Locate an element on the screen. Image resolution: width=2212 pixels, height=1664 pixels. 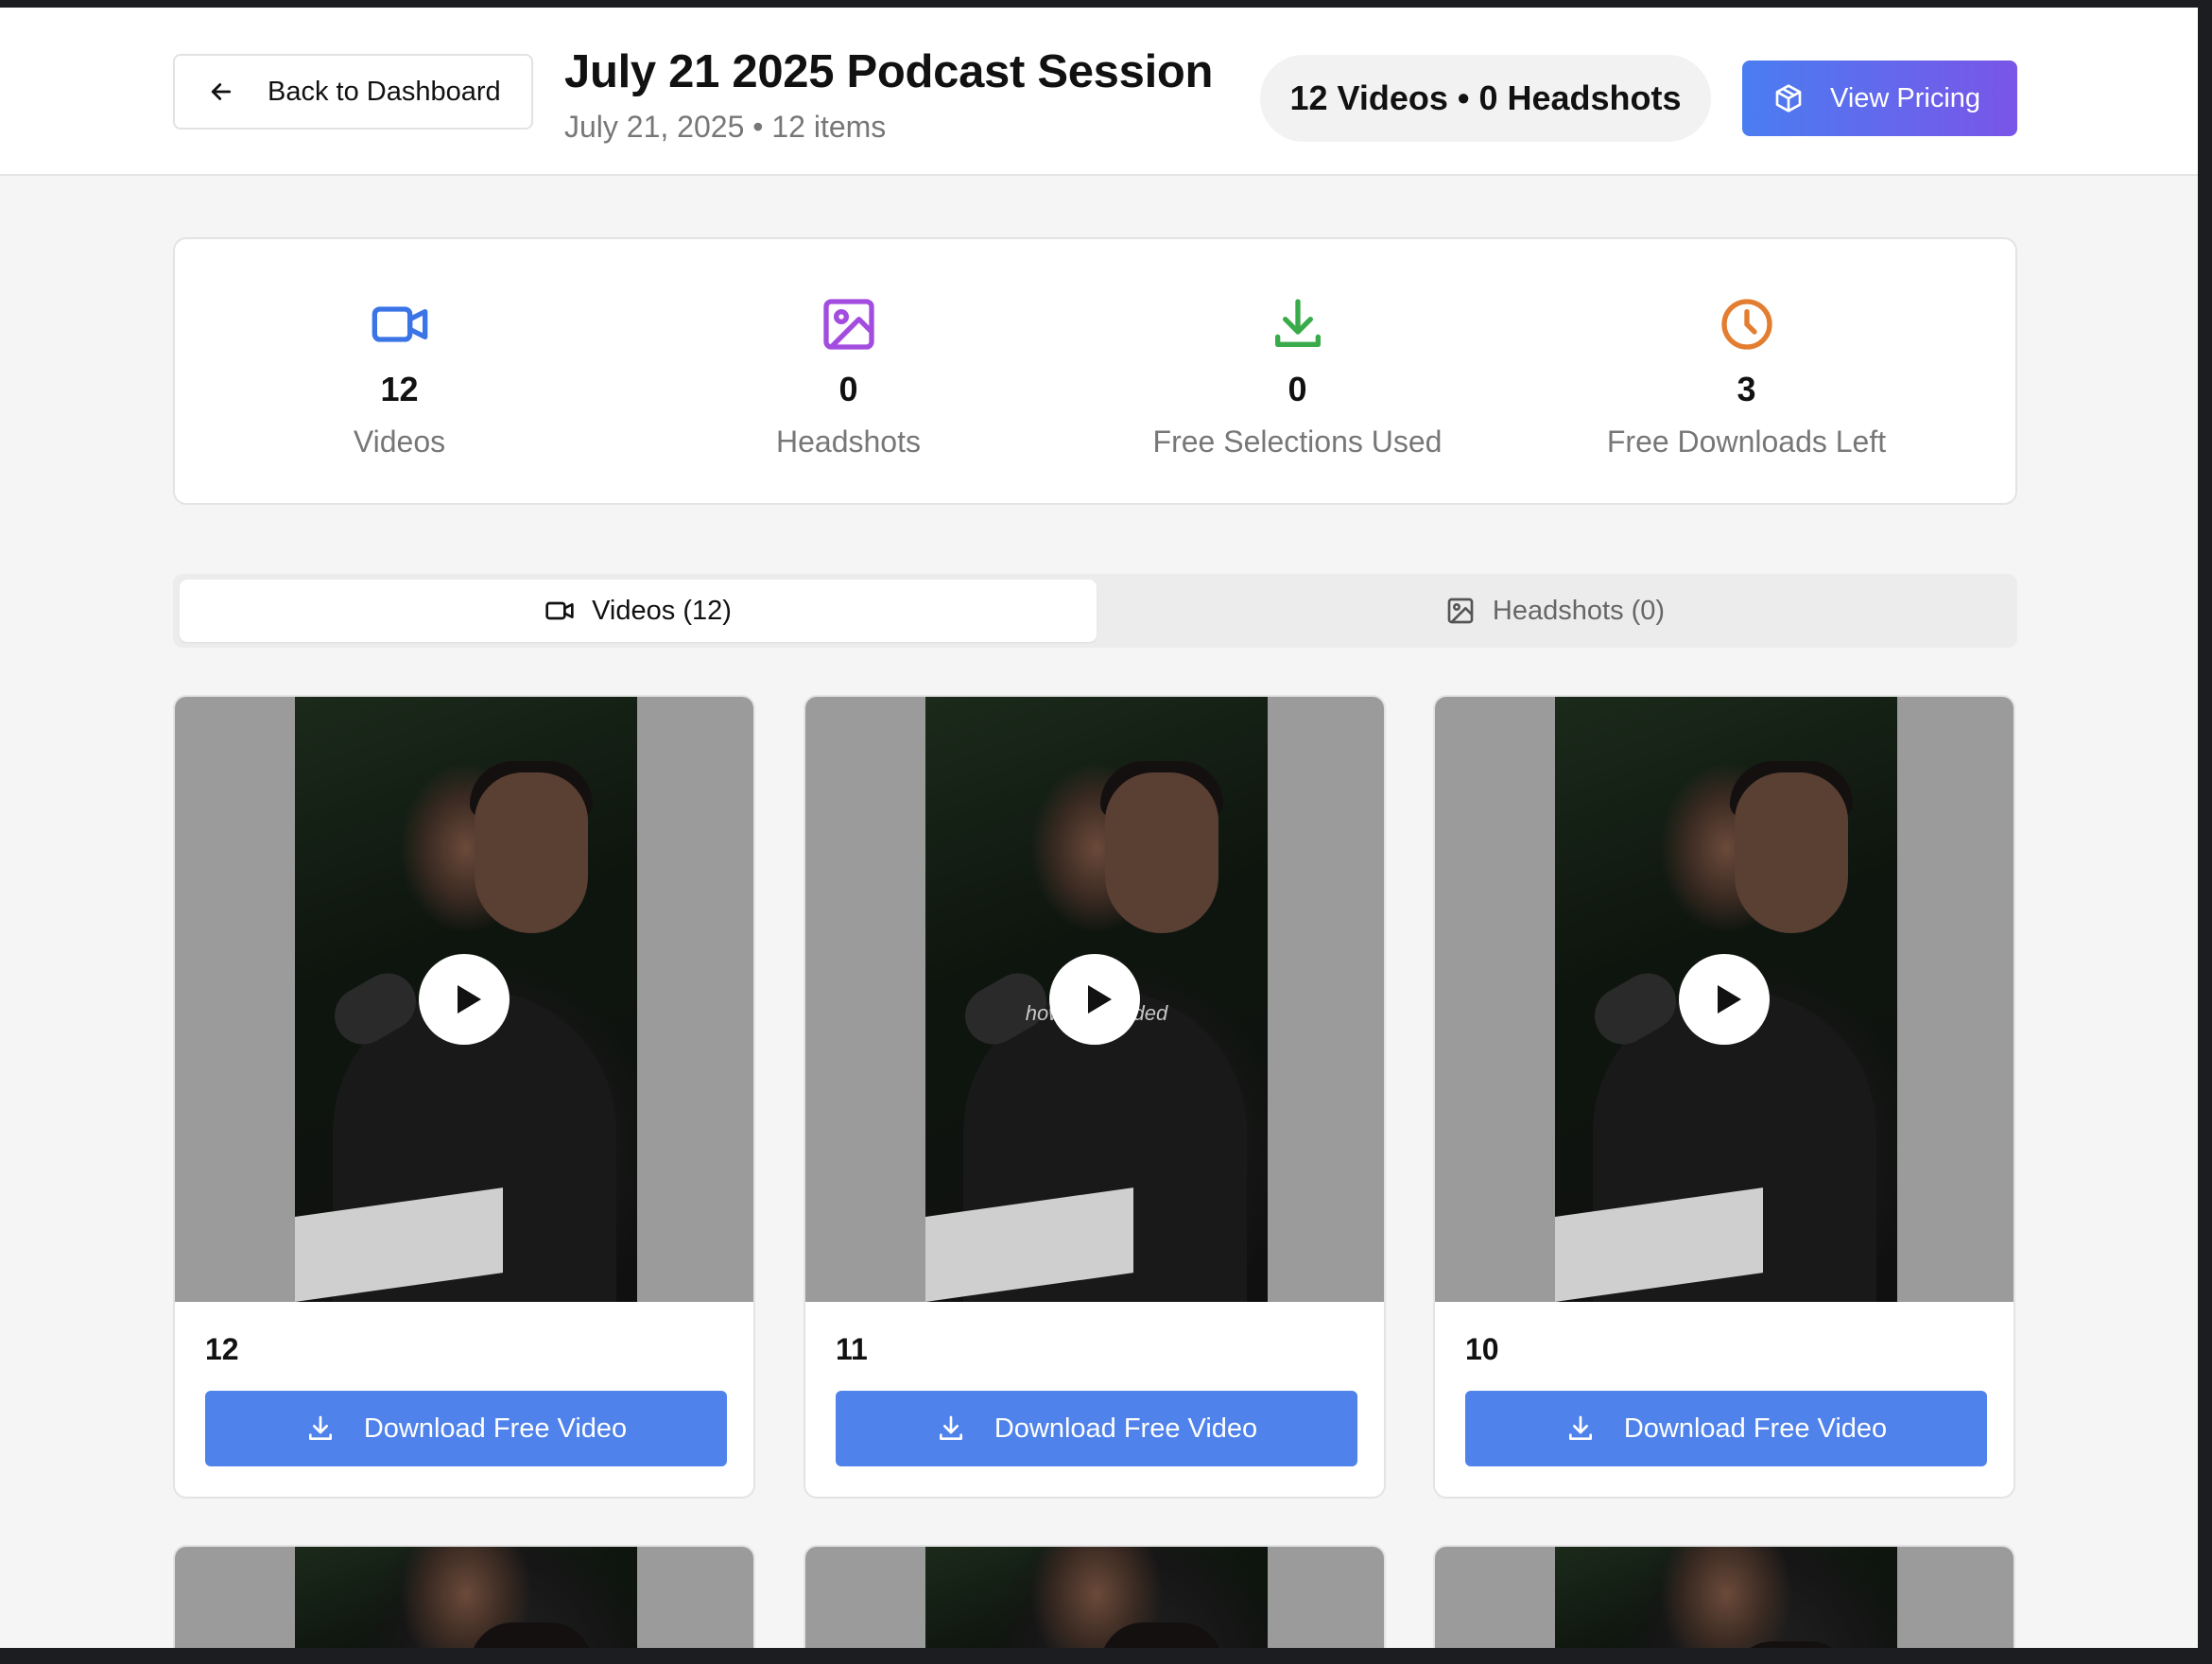
stat-headshots: 0 Headshots is located at coordinates (848, 371).